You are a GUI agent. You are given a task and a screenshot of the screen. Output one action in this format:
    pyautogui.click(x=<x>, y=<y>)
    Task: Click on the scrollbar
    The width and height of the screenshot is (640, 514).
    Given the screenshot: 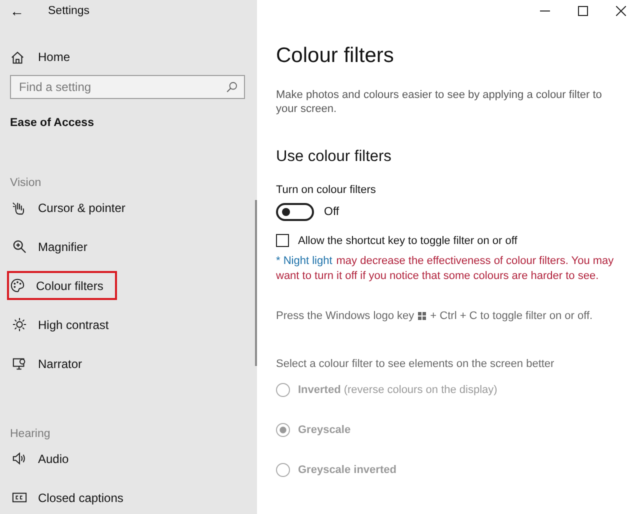 What is the action you would take?
    pyautogui.click(x=256, y=283)
    